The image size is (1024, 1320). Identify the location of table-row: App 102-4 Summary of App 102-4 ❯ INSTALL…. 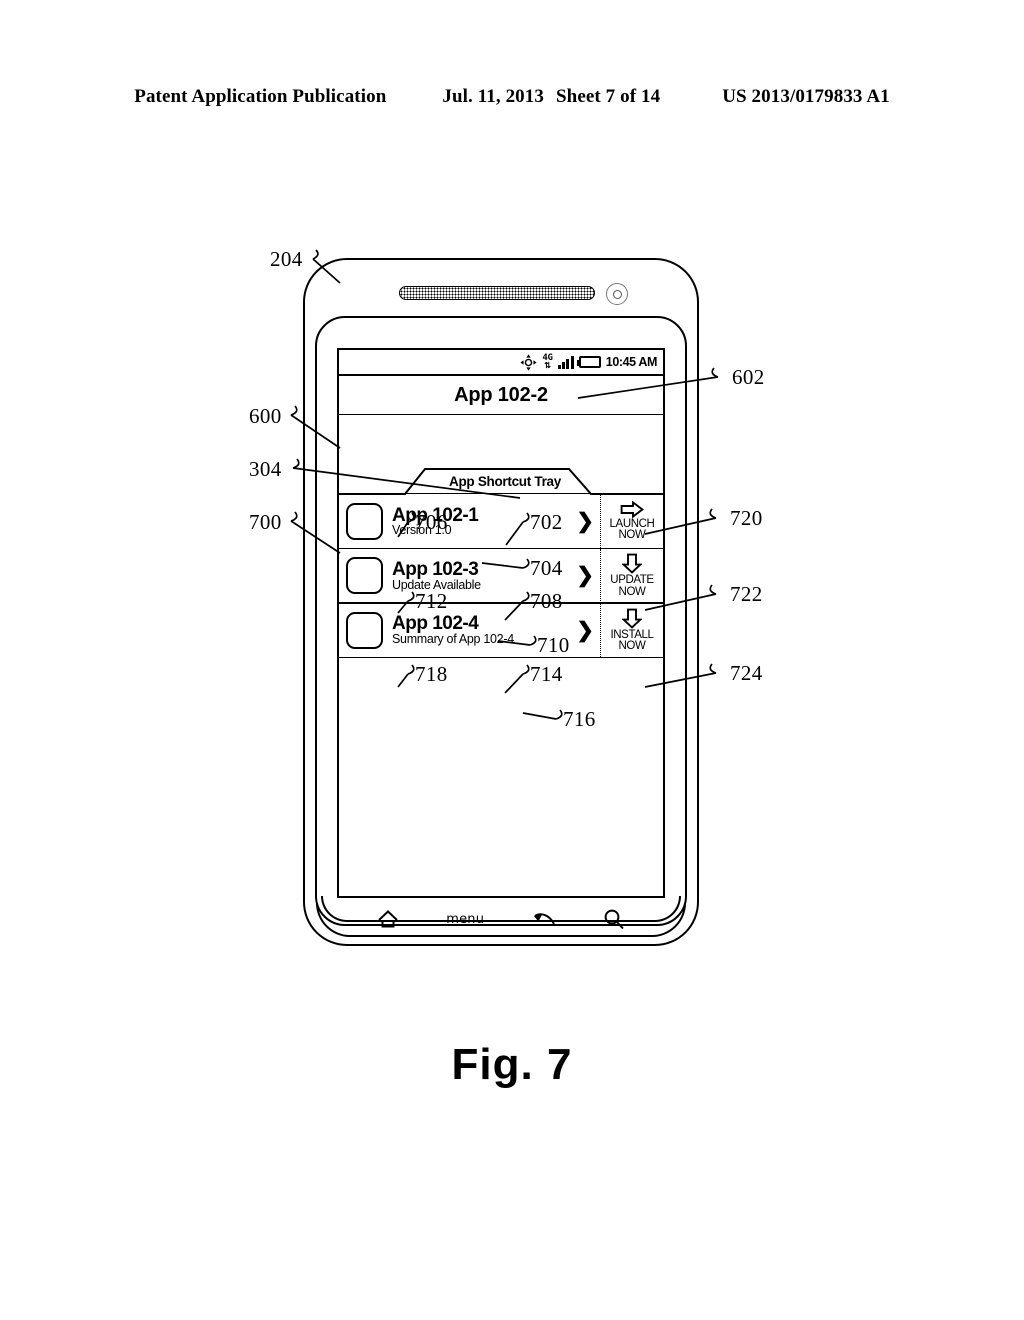
(501, 630).